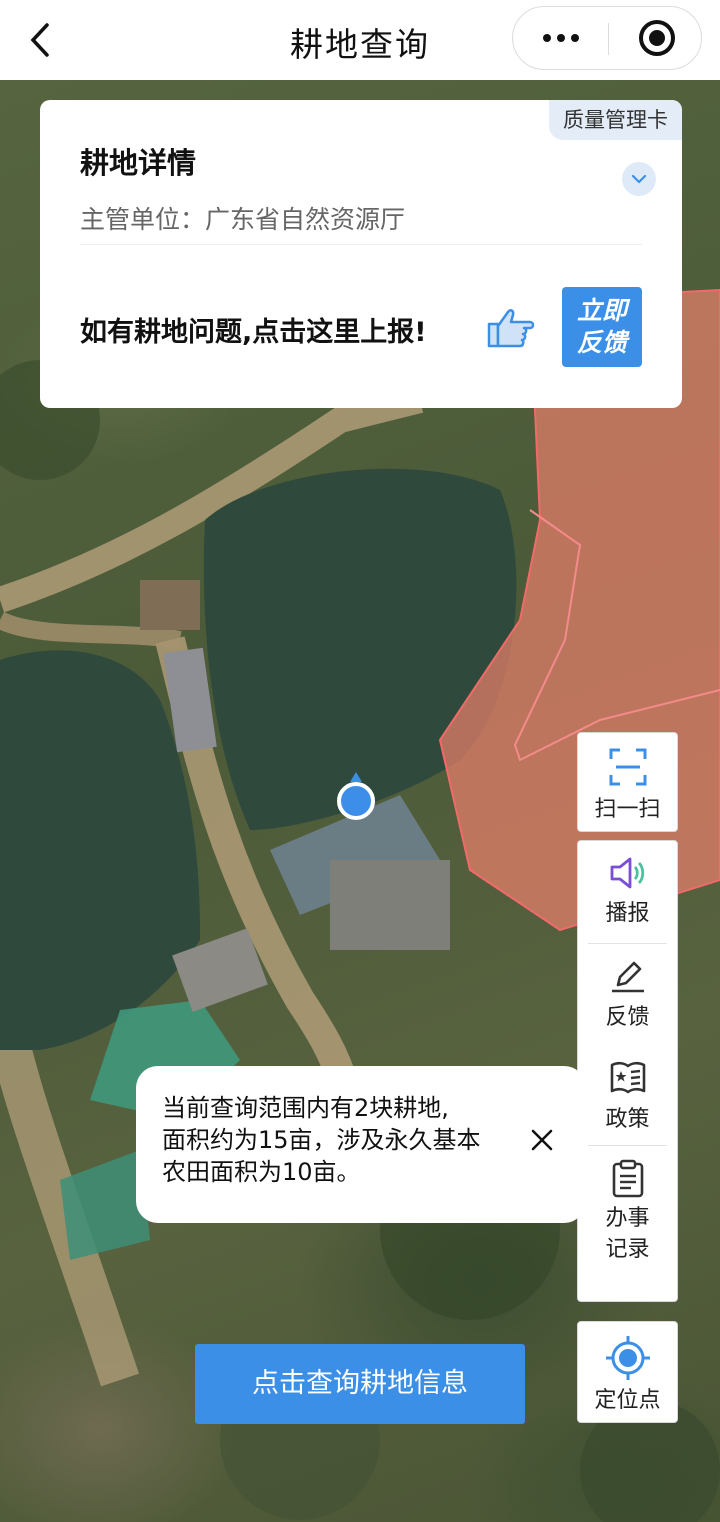 This screenshot has width=720, height=1522. What do you see at coordinates (627, 1119) in the screenshot?
I see `policy-label: 政策` at bounding box center [627, 1119].